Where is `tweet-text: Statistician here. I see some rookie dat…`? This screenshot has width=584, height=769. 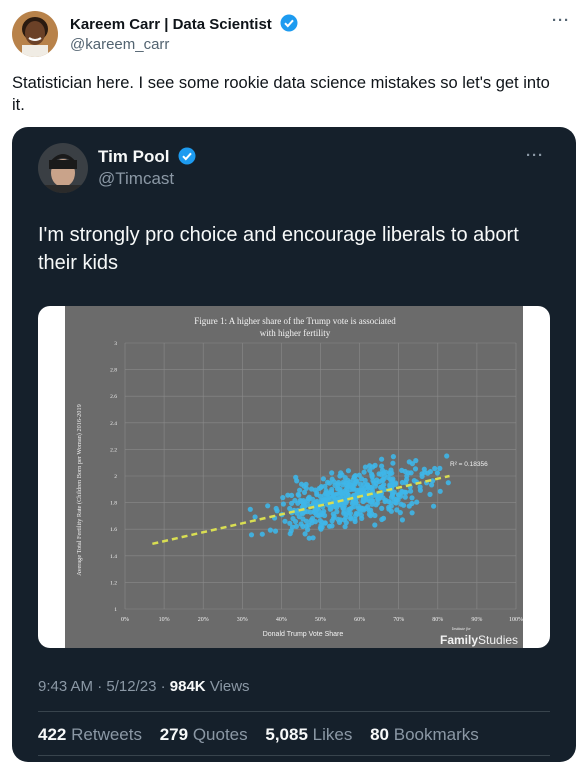 tweet-text: Statistician here. I see some rookie dat… is located at coordinates (281, 94).